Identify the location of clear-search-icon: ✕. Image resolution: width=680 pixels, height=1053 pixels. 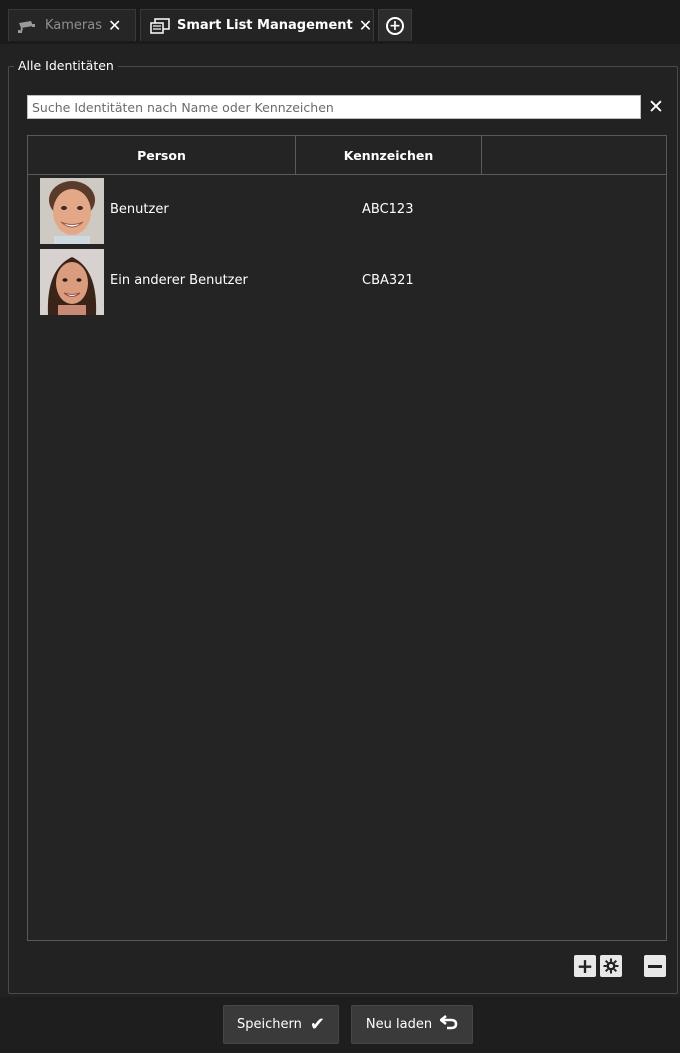
(656, 107).